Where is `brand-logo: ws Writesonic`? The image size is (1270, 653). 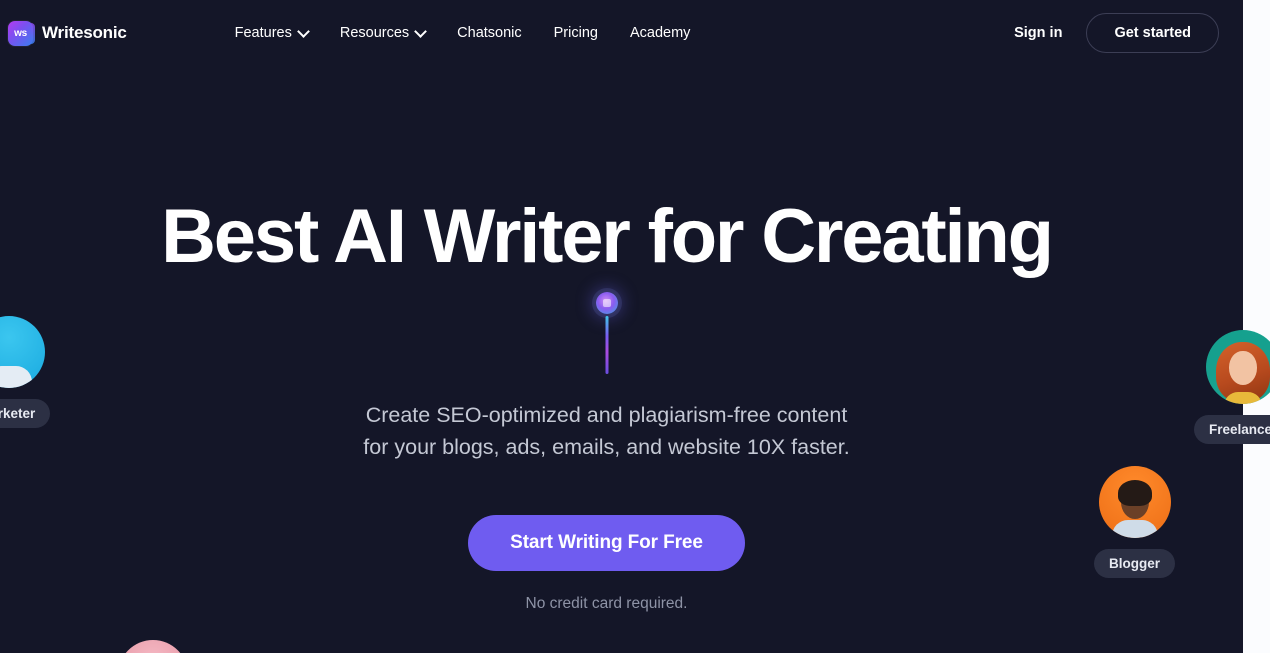 brand-logo: ws Writesonic is located at coordinates (67, 33).